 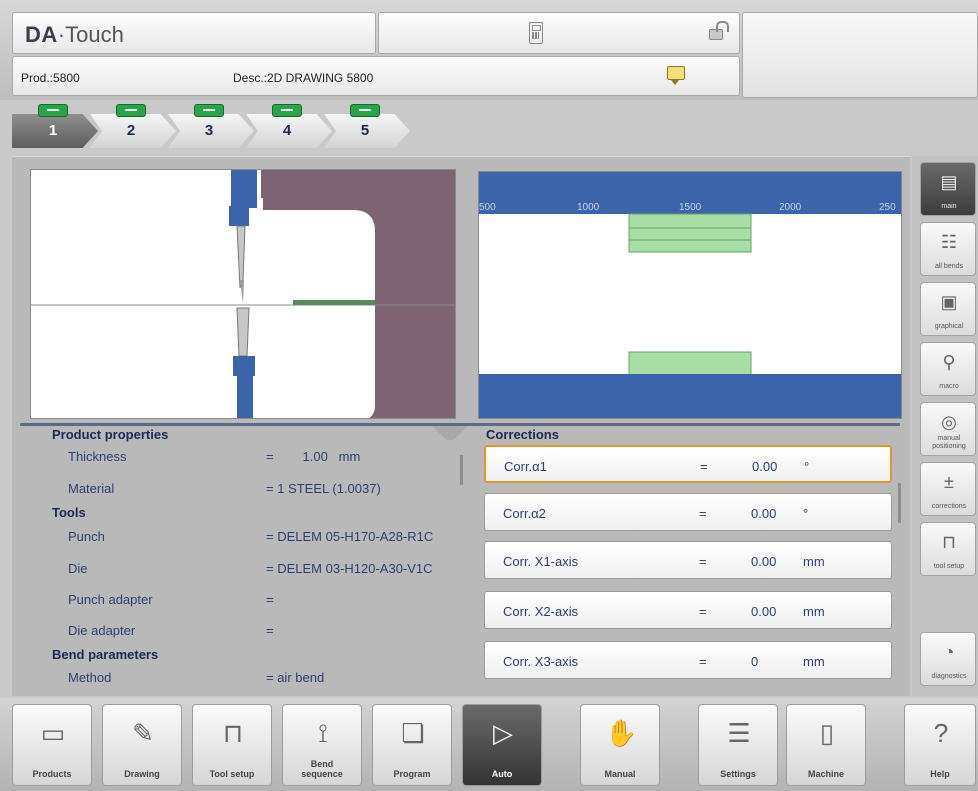 I want to click on brand-box: DA·Touch, so click(x=194, y=33).